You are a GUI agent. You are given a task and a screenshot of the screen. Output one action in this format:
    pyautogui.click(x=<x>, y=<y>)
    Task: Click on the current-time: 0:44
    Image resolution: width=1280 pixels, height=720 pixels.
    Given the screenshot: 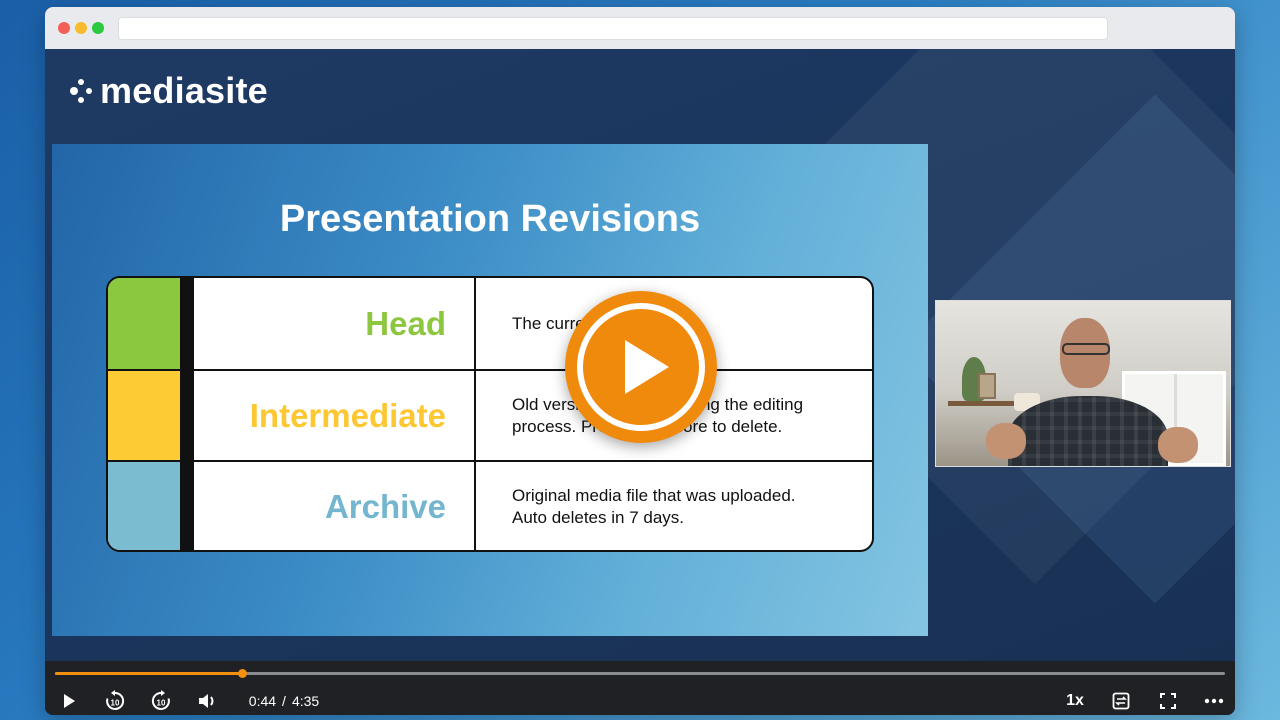 What is the action you would take?
    pyautogui.click(x=262, y=701)
    